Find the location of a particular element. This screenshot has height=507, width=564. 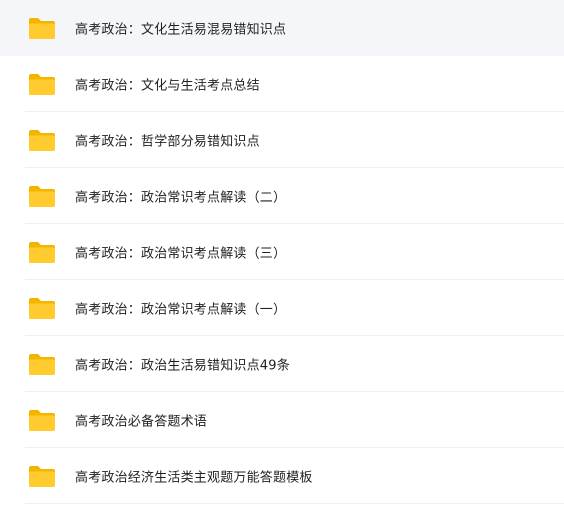

file-row: 高考政治：哲学部分易错知识点 is located at coordinates (282, 140).